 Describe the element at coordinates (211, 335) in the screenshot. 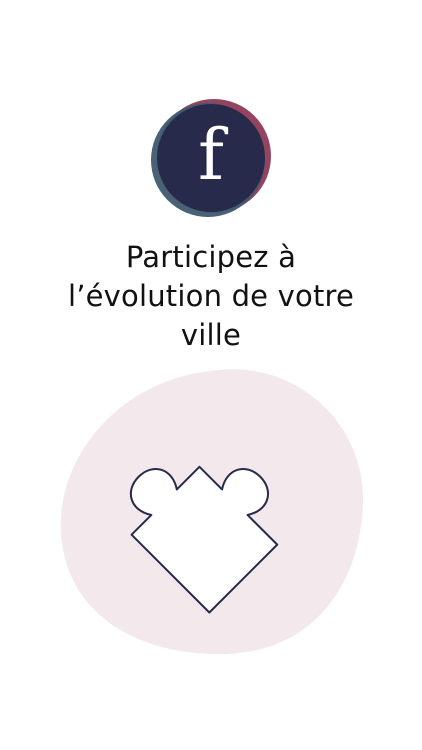

I see `headline-line-3: ville` at that location.